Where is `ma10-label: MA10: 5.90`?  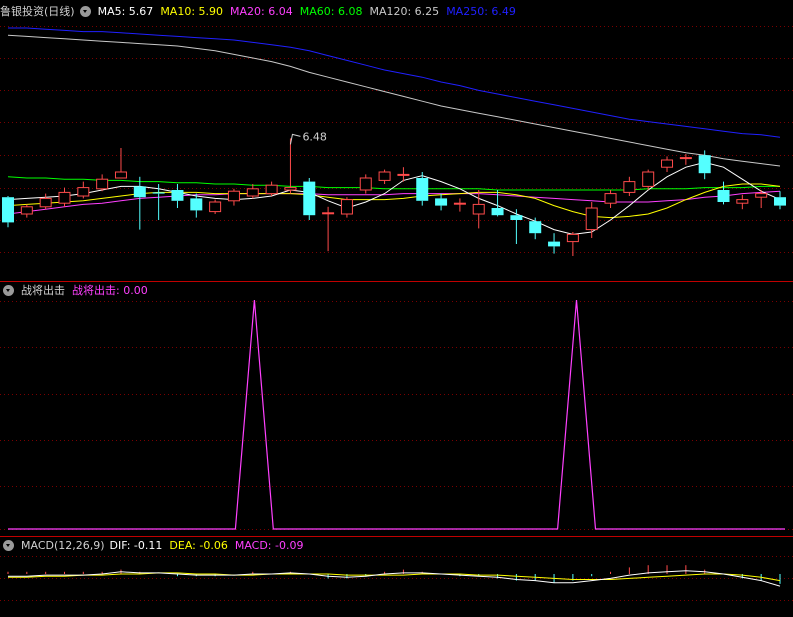 ma10-label: MA10: 5.90 is located at coordinates (192, 11).